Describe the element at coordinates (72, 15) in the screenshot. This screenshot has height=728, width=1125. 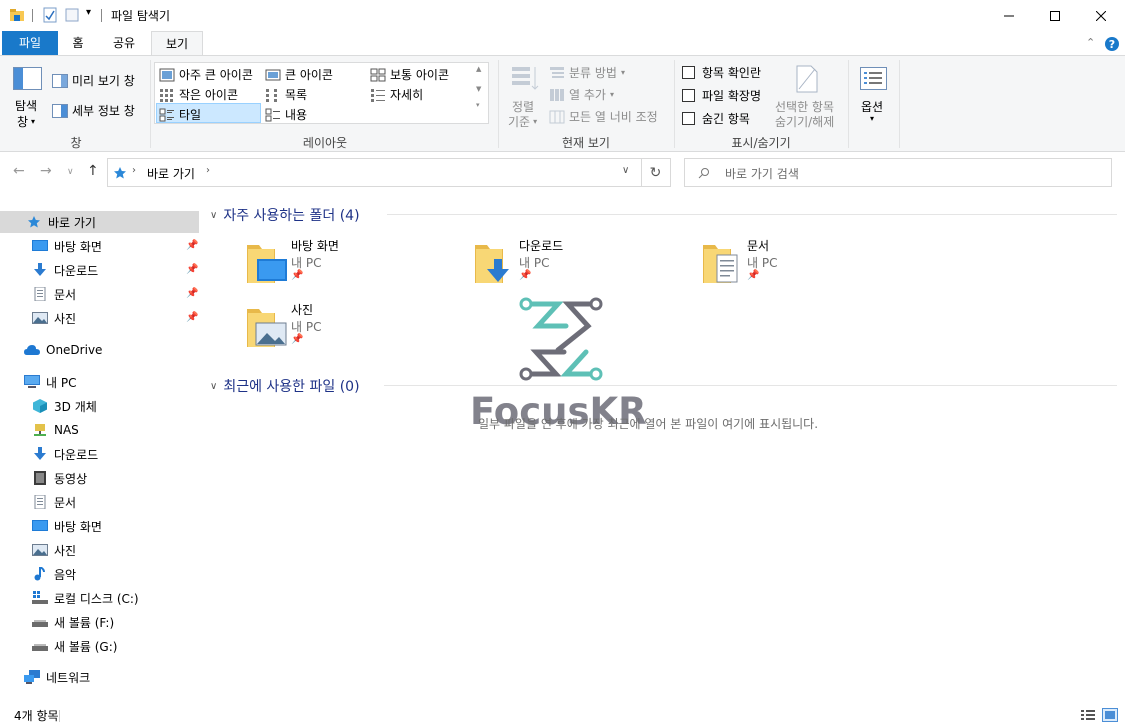
I see `new-folder-icon` at that location.